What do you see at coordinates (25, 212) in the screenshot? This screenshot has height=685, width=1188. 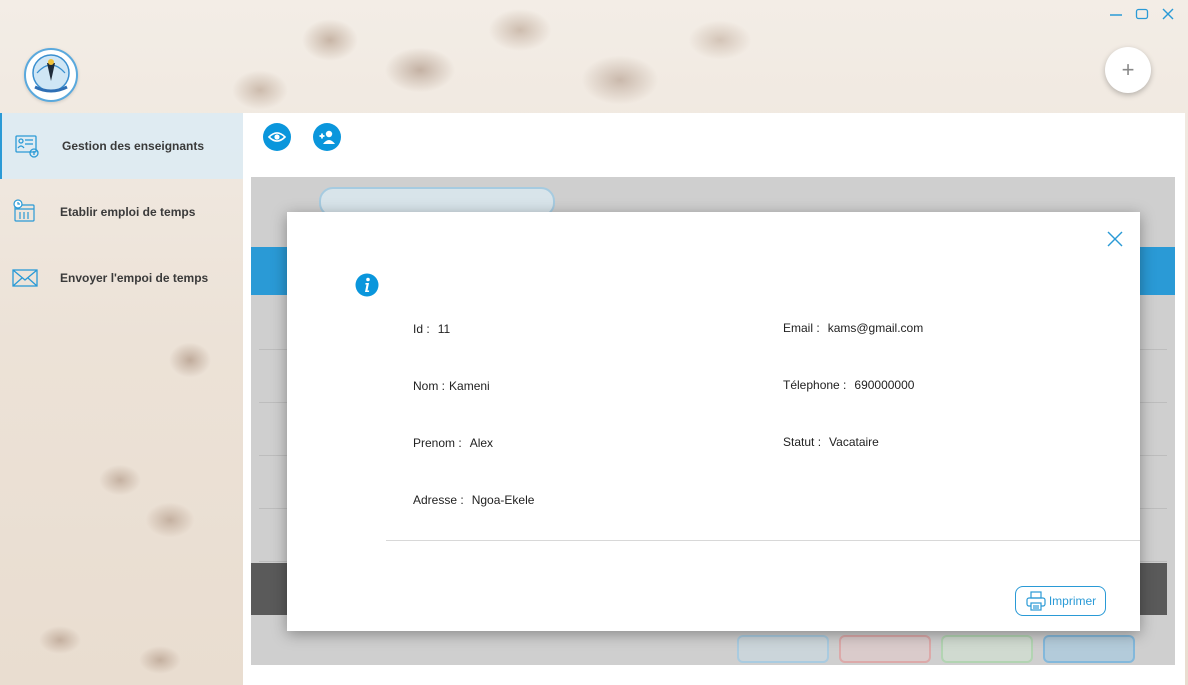 I see `calendar-clock-icon` at bounding box center [25, 212].